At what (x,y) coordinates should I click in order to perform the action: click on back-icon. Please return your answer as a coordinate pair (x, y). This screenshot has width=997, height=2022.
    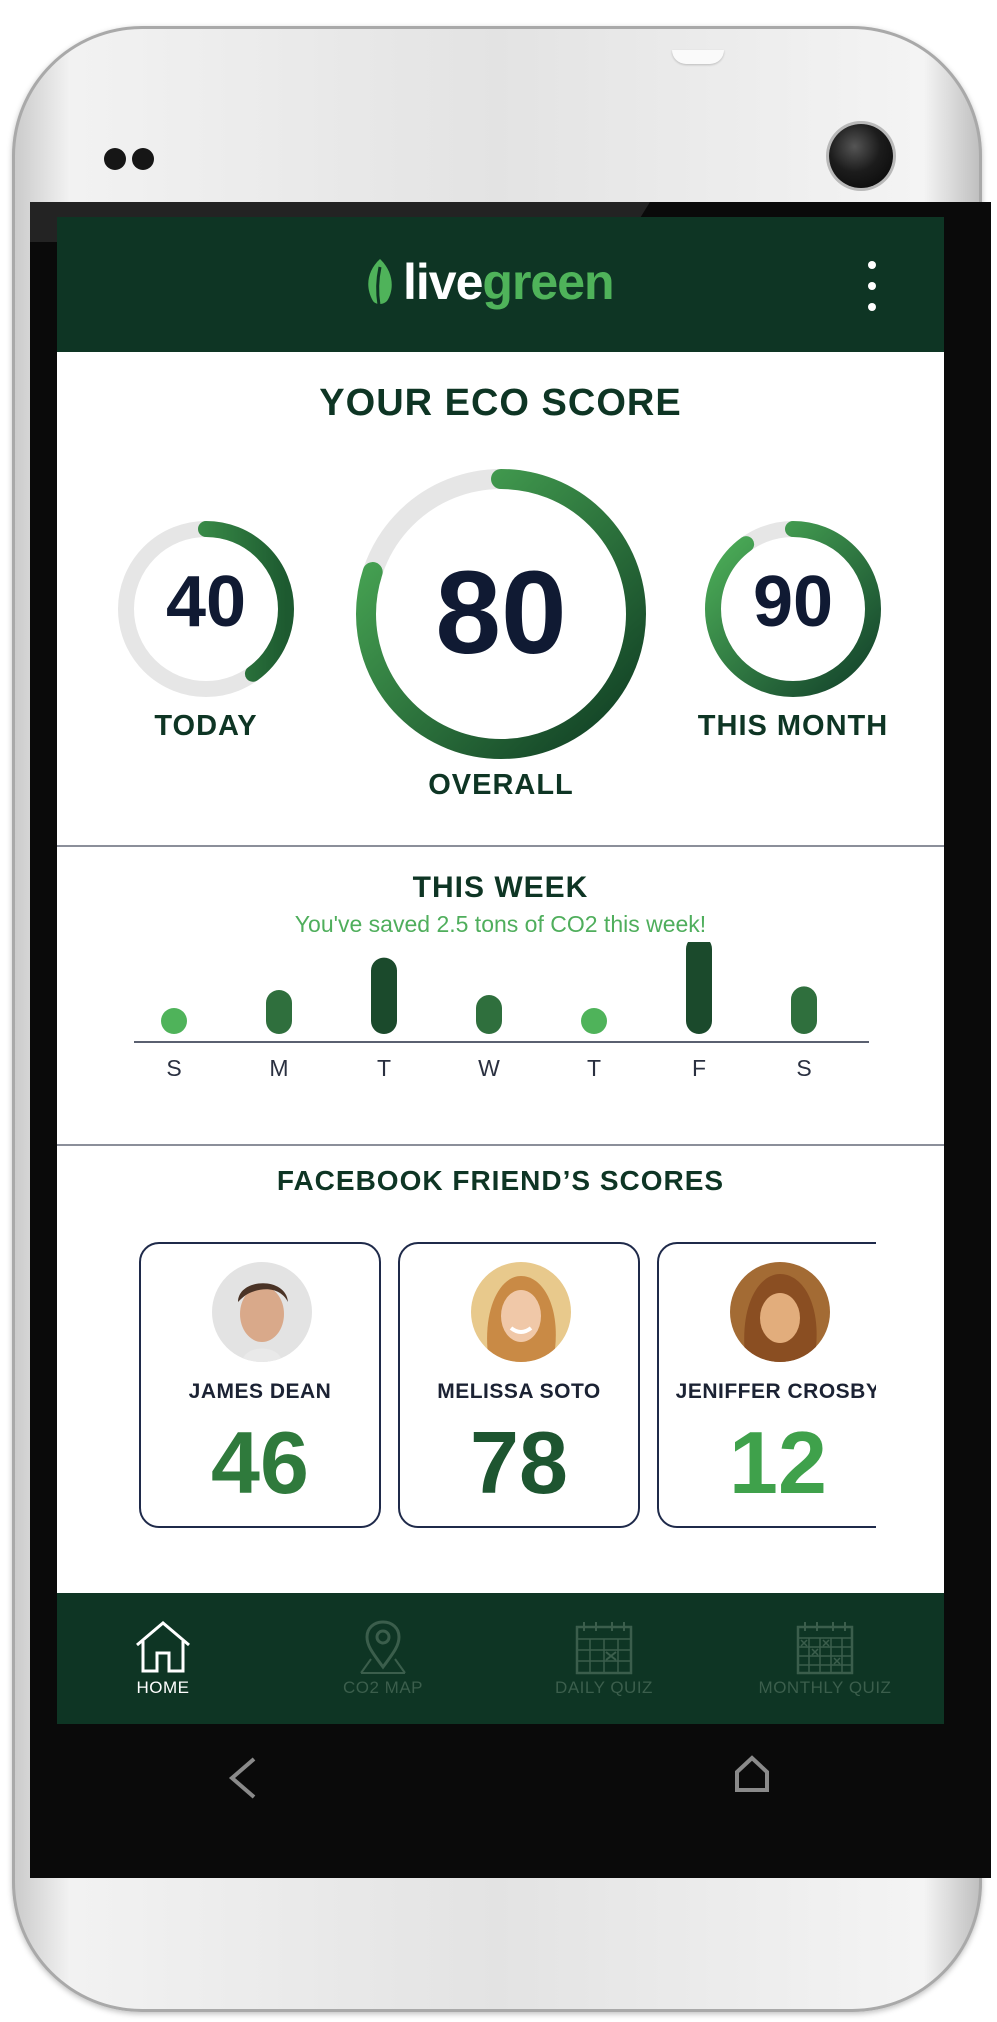
    Looking at the image, I should click on (244, 1778).